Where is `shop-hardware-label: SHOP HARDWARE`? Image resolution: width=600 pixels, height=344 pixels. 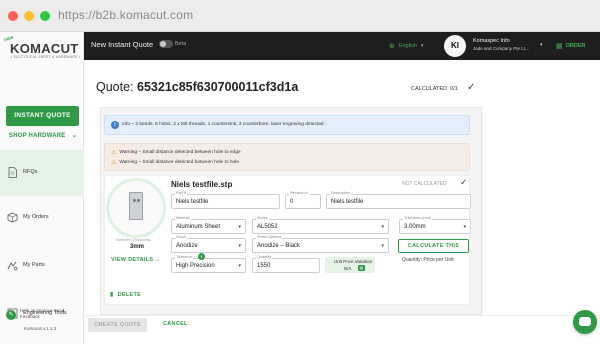
shop-hardware-label: SHOP HARDWARE is located at coordinates (37, 136).